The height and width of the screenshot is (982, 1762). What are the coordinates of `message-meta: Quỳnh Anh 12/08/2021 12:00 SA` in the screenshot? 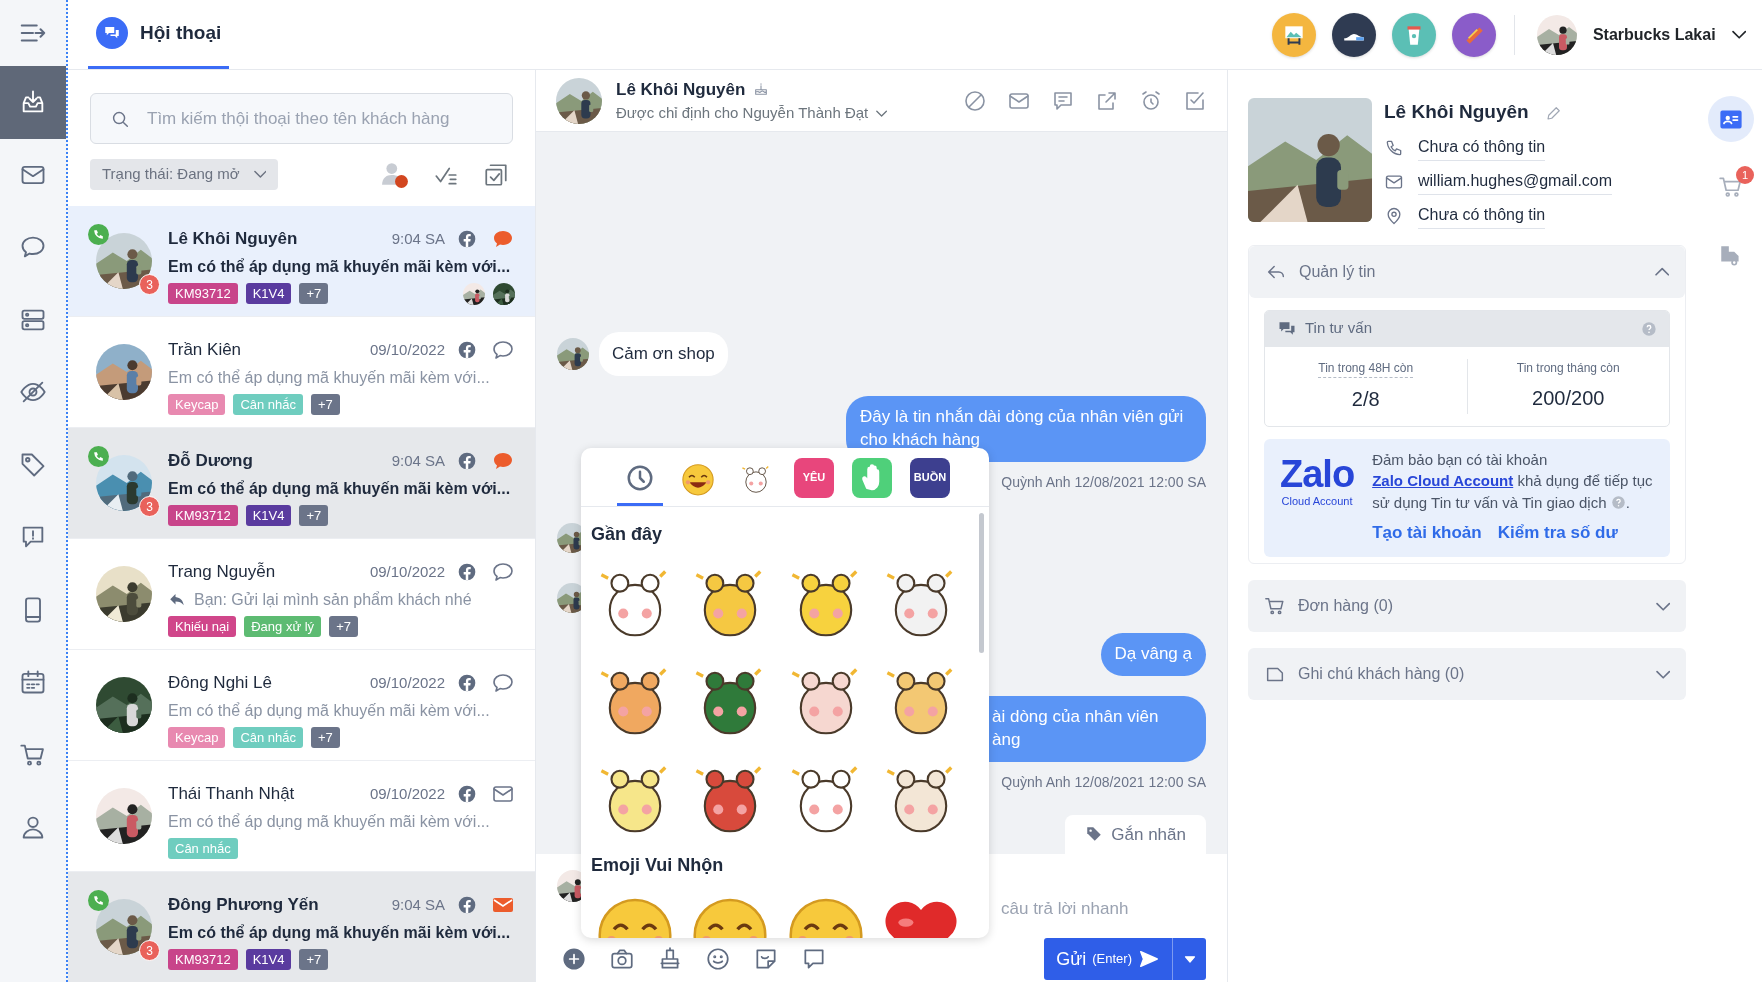 It's located at (1103, 482).